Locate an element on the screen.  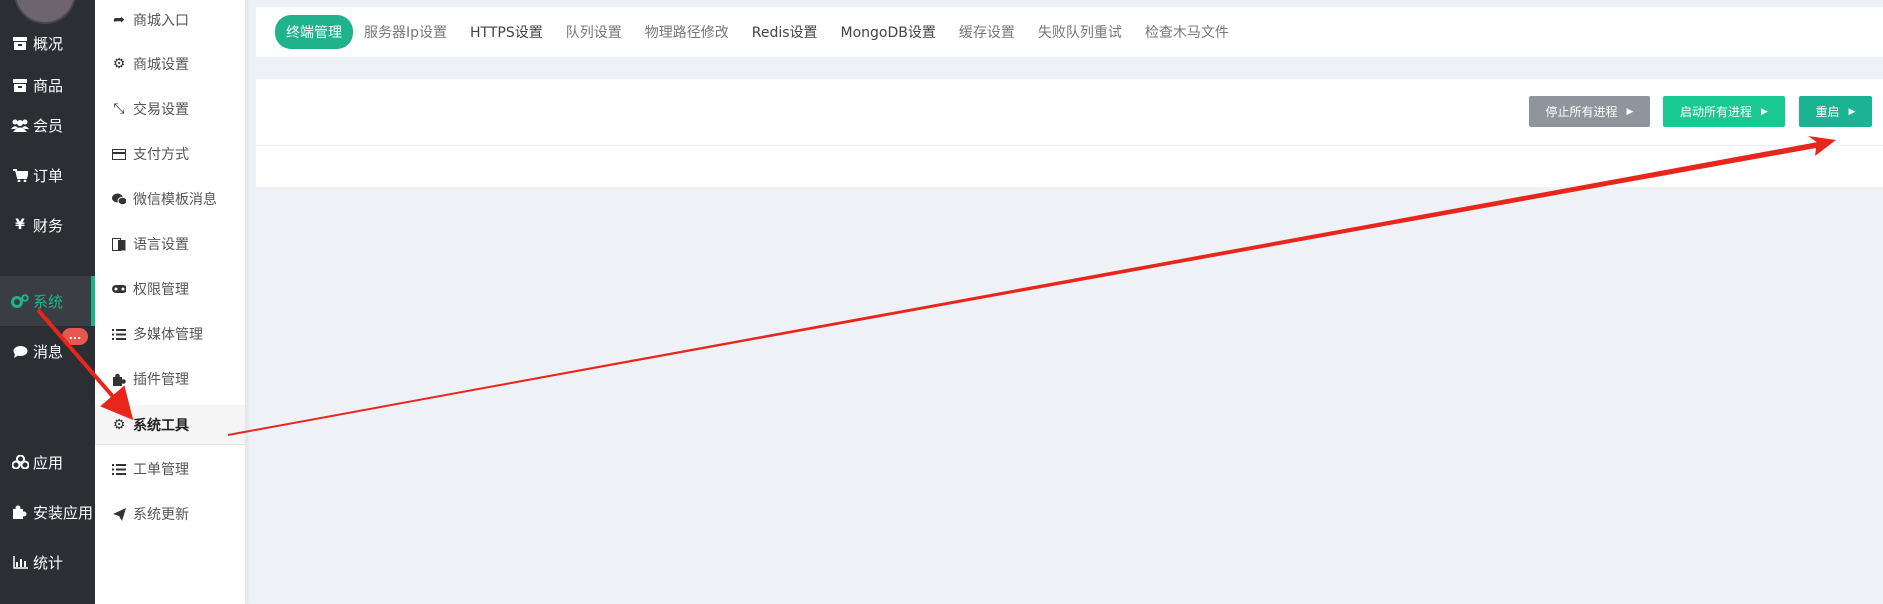
sidebar-item-label: 统计 is located at coordinates (48, 562).